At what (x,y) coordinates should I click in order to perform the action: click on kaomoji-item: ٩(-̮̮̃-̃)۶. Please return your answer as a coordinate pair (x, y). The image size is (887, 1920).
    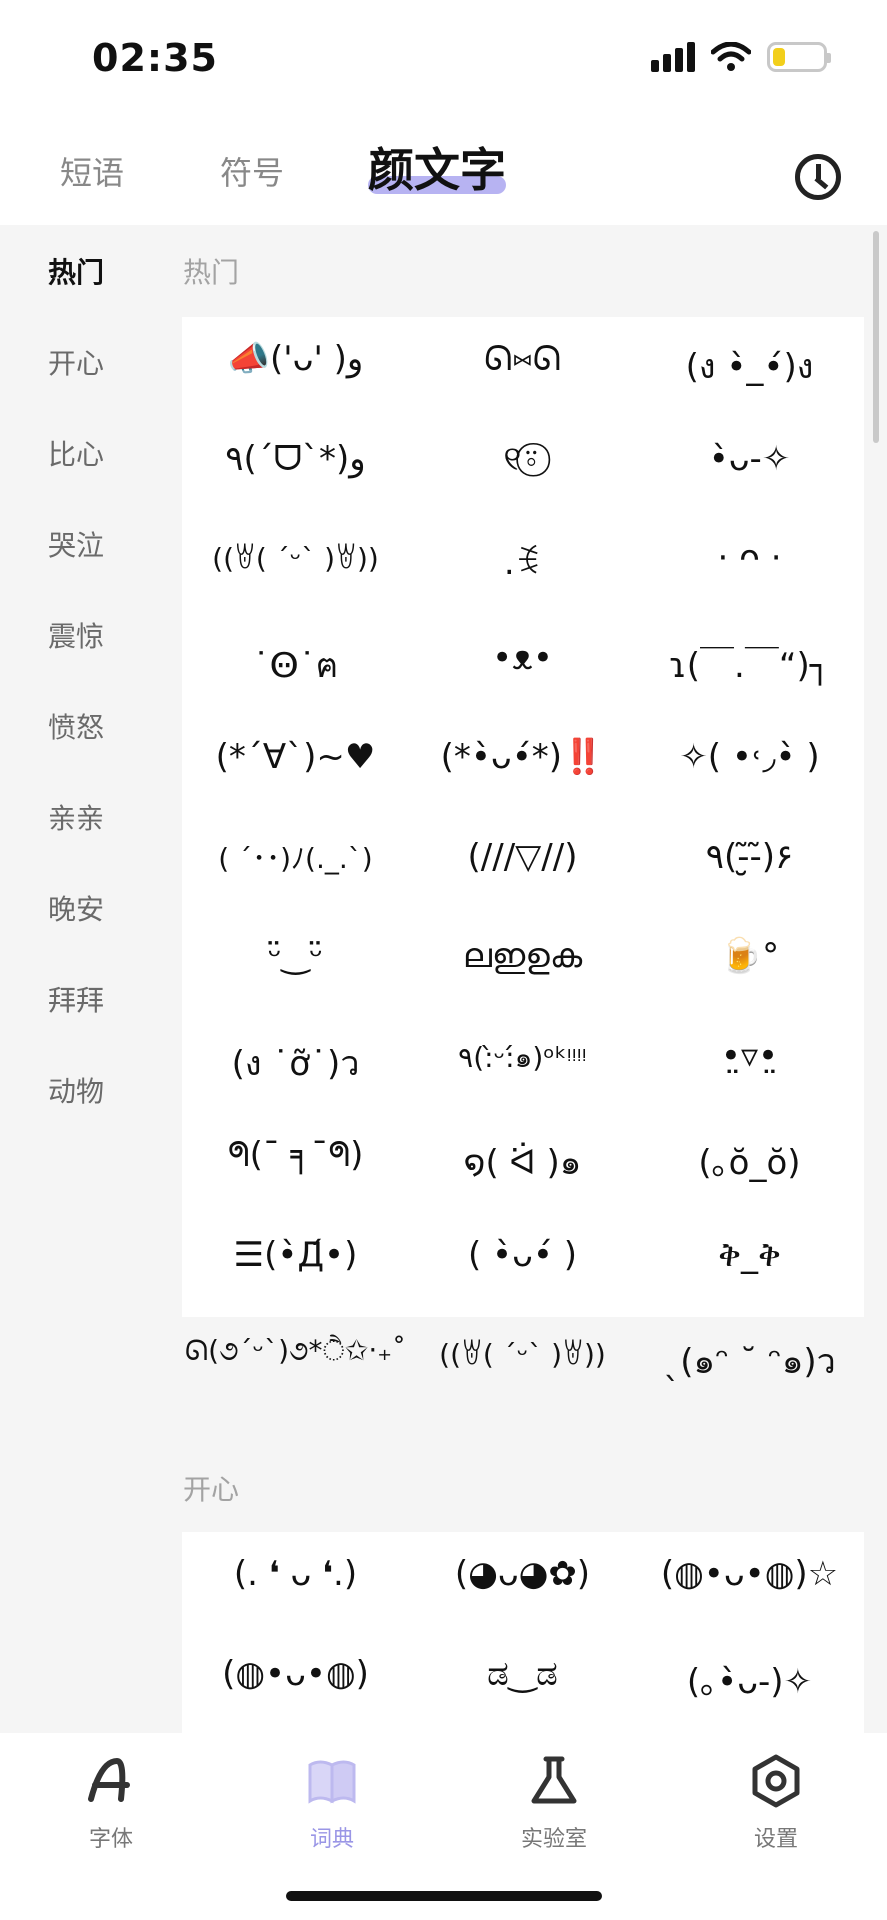
    Looking at the image, I should click on (749, 857).